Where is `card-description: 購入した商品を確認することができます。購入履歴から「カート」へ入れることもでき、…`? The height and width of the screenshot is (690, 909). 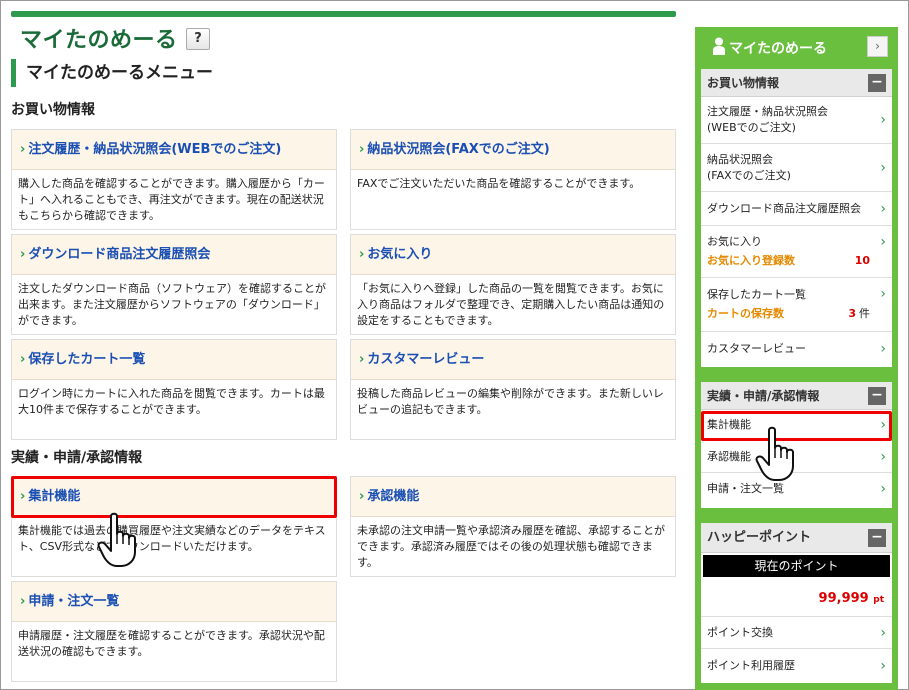
card-description: 購入した商品を確認することができます。購入履歴から「カート」へ入れることもでき、… is located at coordinates (171, 199).